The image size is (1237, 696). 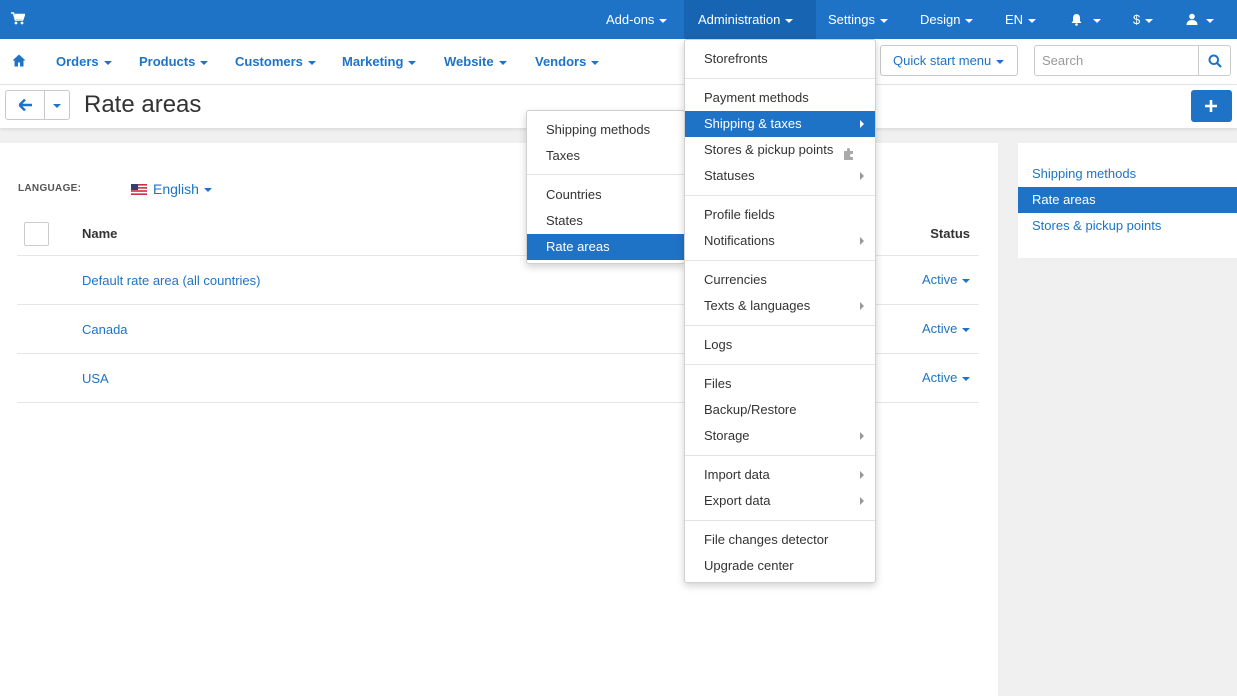 What do you see at coordinates (753, 123) in the screenshot?
I see `menu-item-label: Shipping & taxes` at bounding box center [753, 123].